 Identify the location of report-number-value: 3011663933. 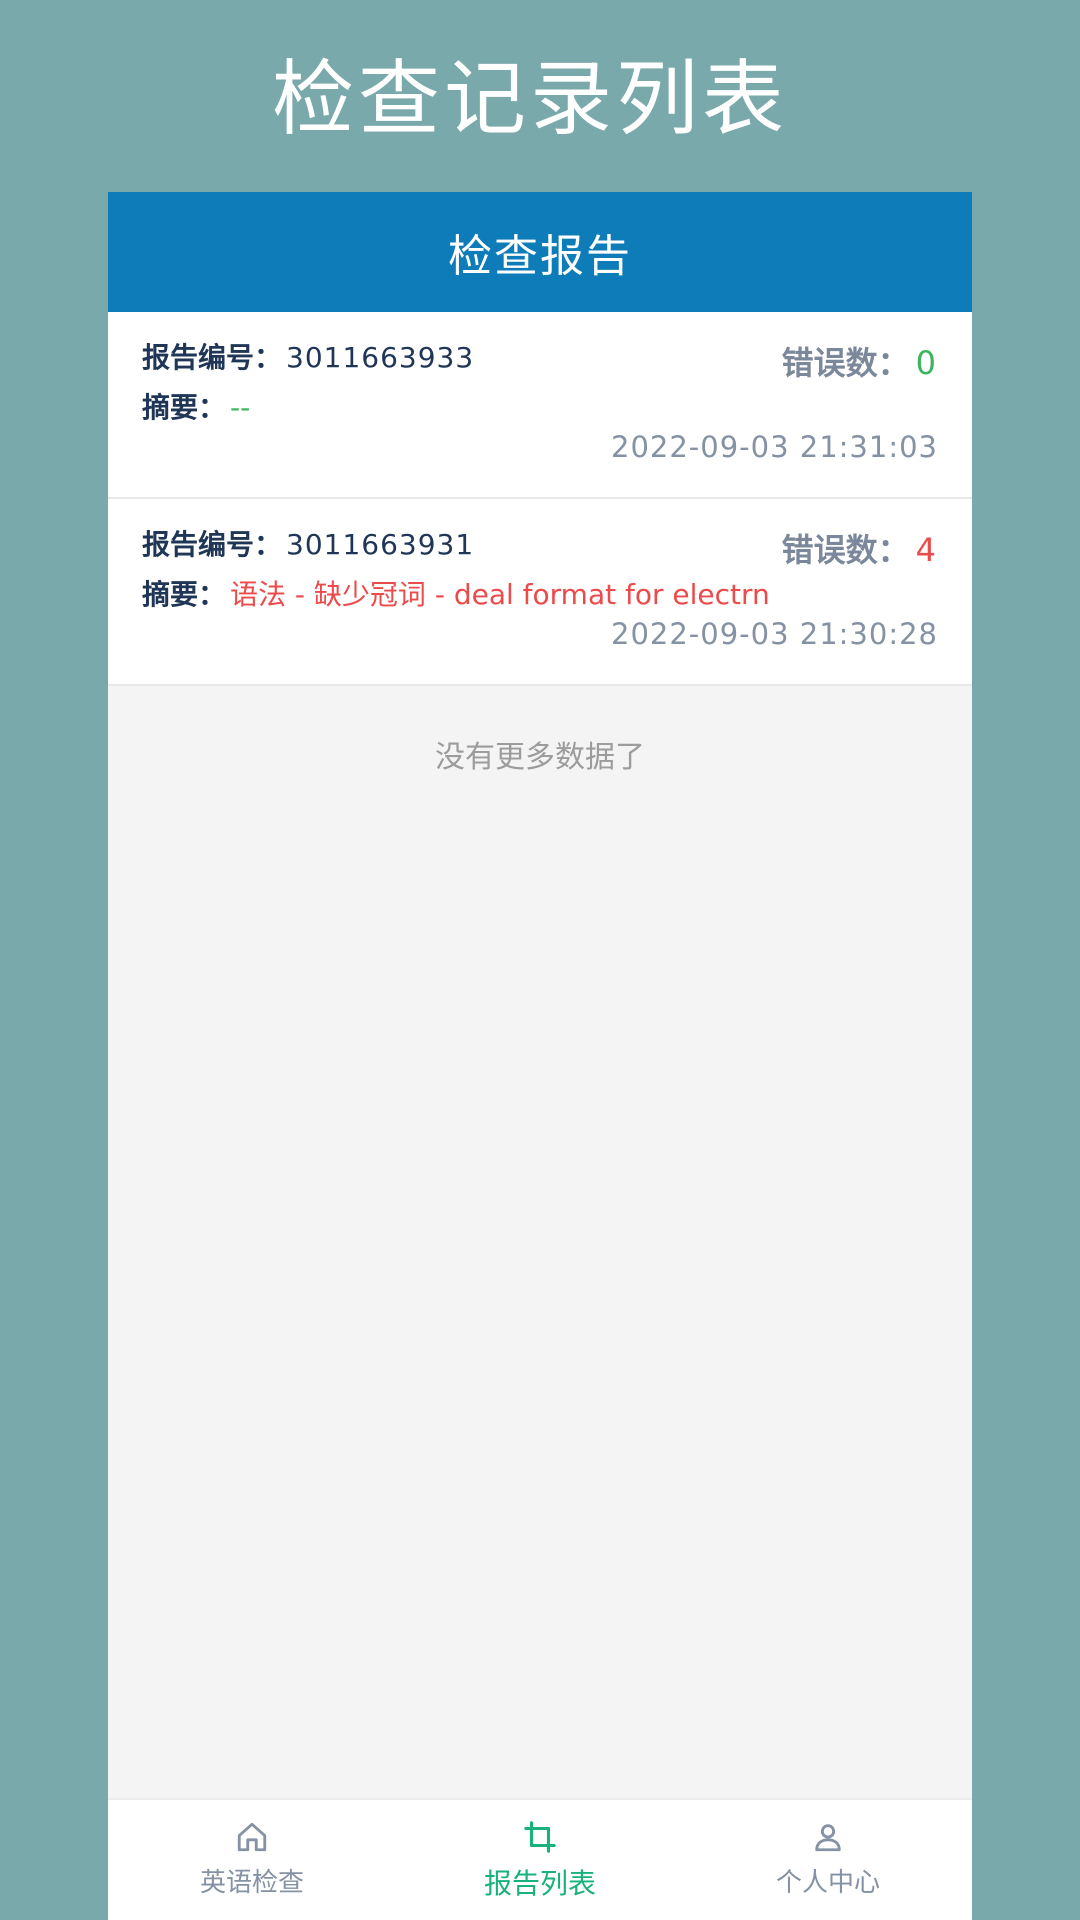
(380, 357).